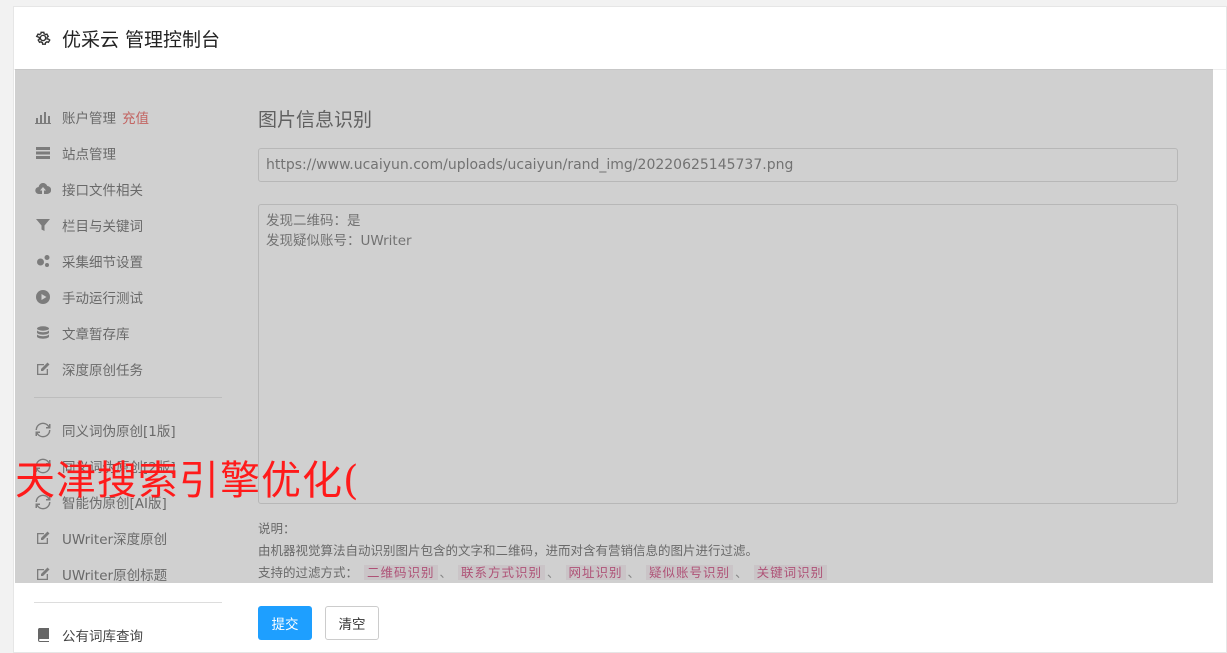 This screenshot has width=1227, height=653. I want to click on filter-tag: 二维码识别, so click(401, 572).